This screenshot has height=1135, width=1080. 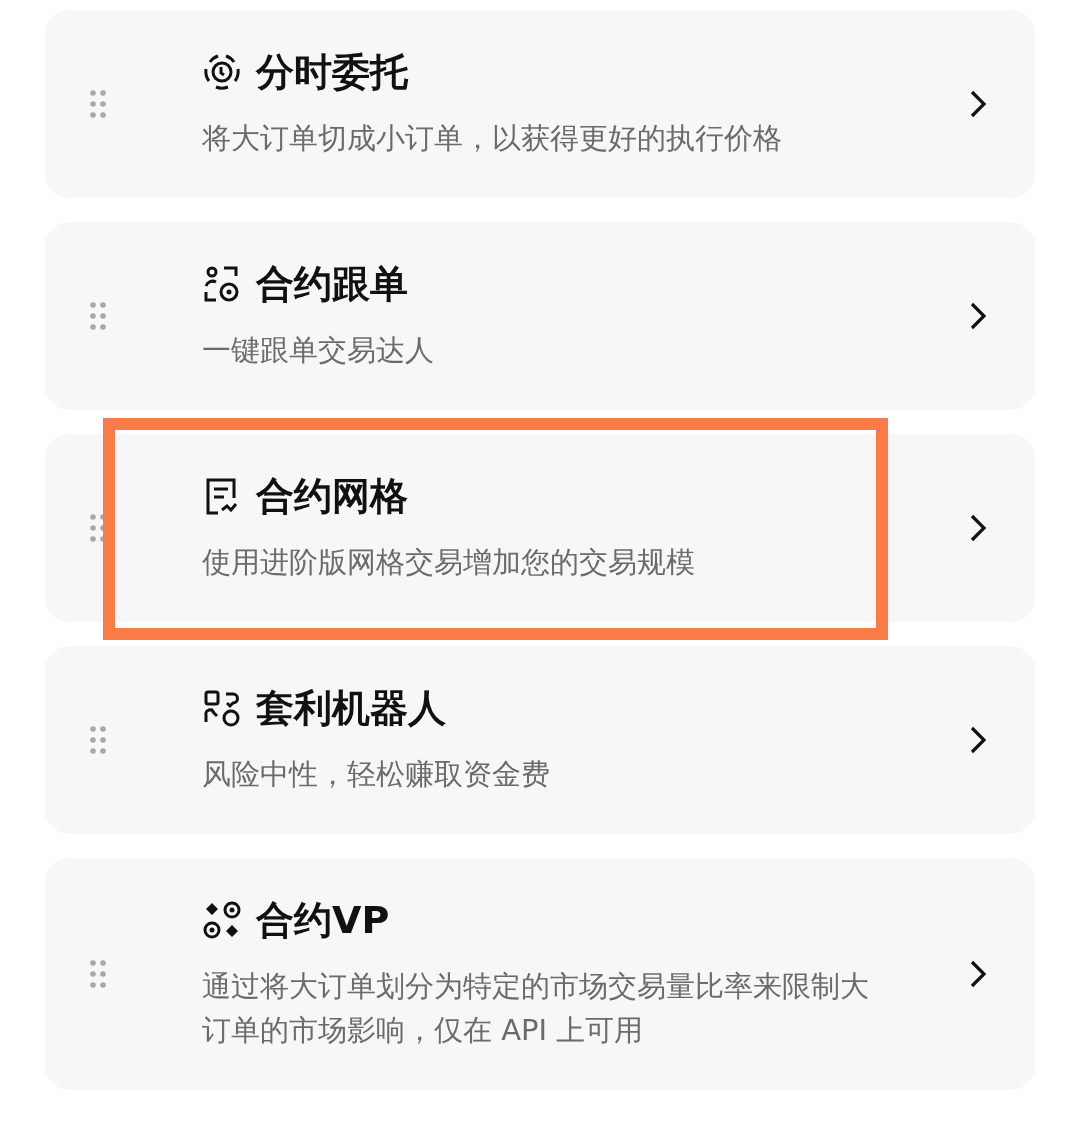 What do you see at coordinates (332, 72) in the screenshot?
I see `card-title: 分时委托` at bounding box center [332, 72].